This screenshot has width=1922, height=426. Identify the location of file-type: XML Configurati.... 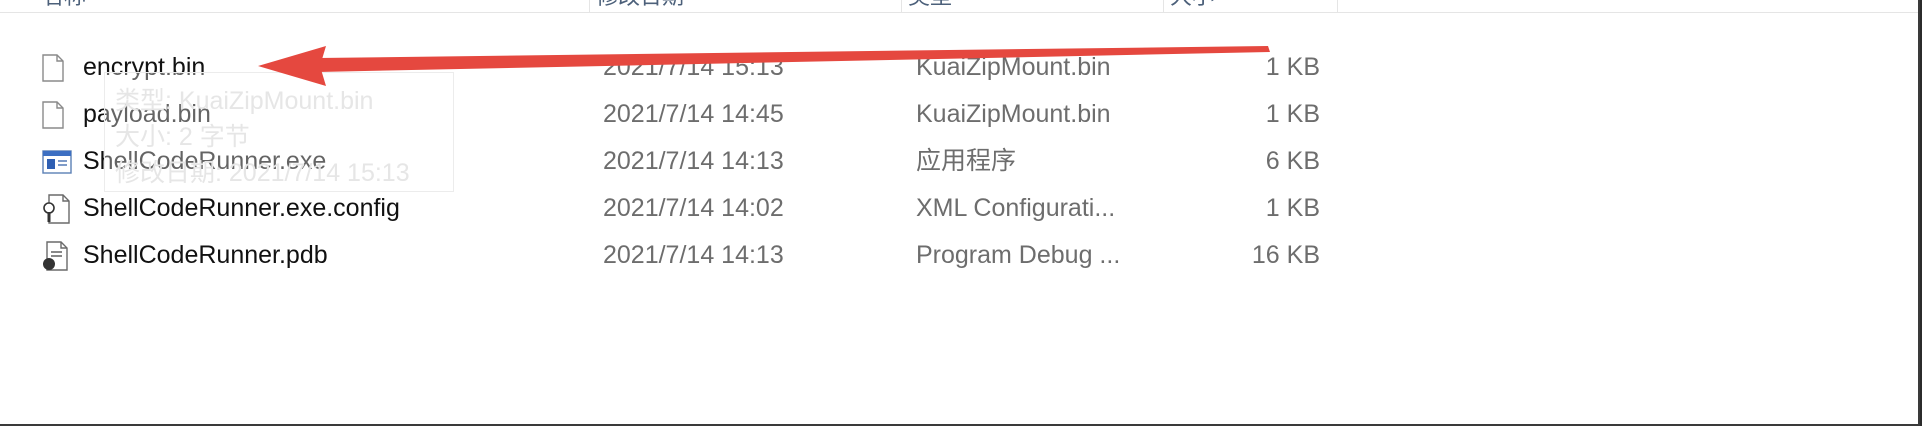
(1016, 208).